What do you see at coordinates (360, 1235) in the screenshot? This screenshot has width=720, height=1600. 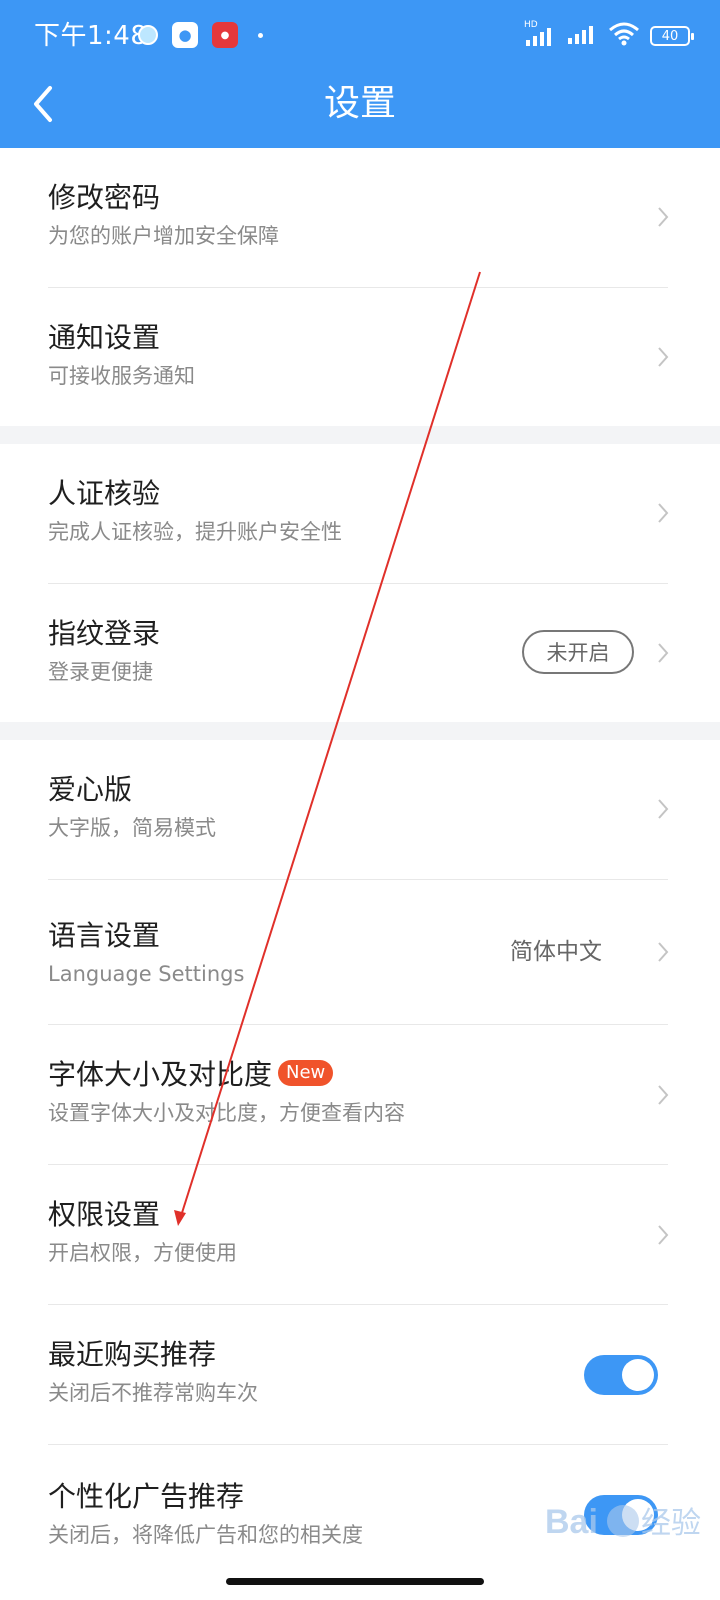 I see `settings-row-permissions: 权限设置 开启权限，方便使用` at bounding box center [360, 1235].